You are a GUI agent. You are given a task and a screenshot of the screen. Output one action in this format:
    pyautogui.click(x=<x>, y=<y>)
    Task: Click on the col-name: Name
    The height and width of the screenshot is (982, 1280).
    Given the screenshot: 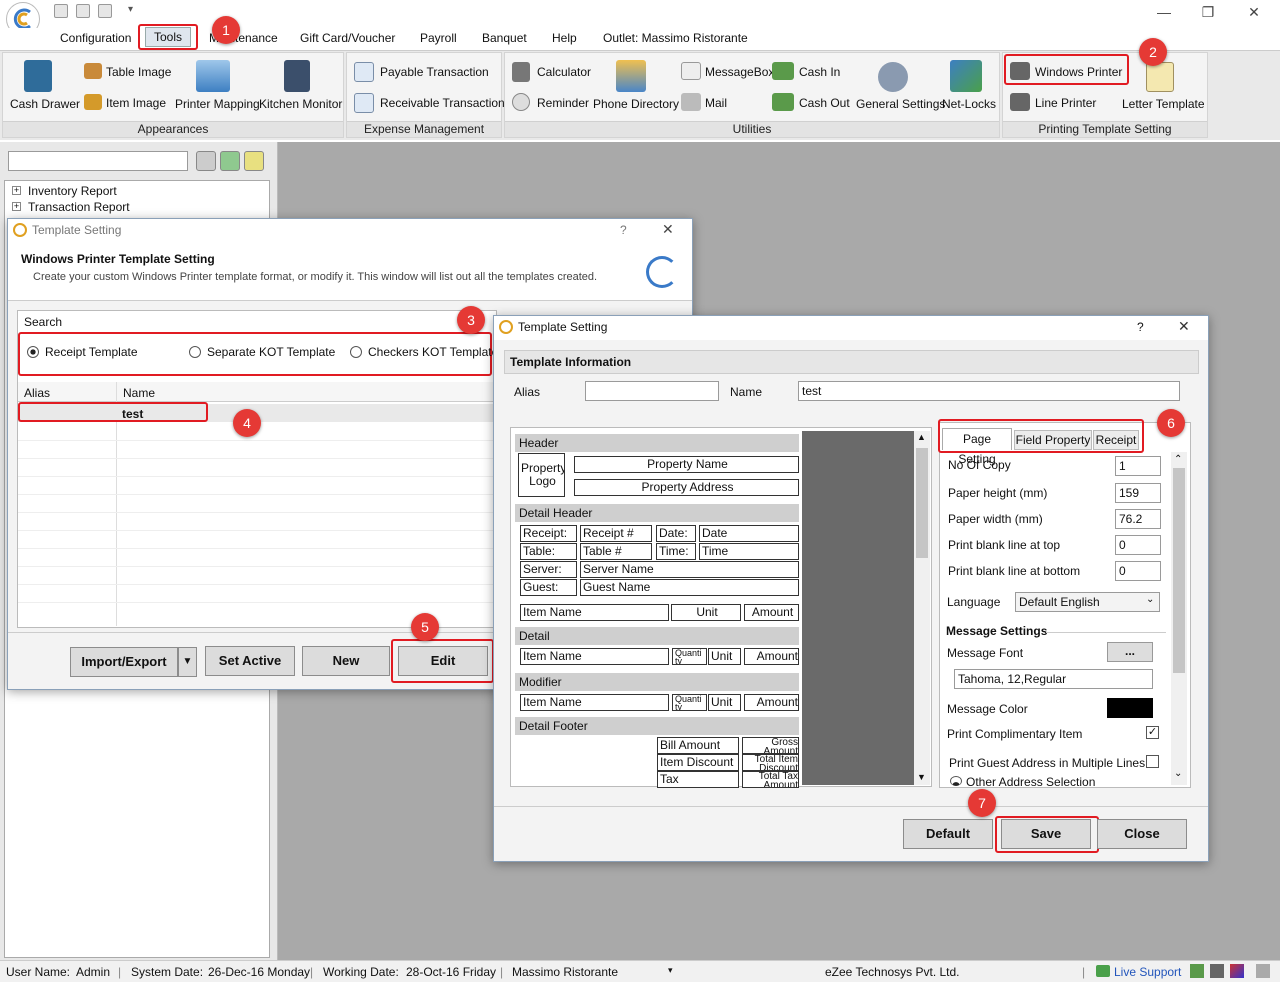 What is the action you would take?
    pyautogui.click(x=139, y=393)
    